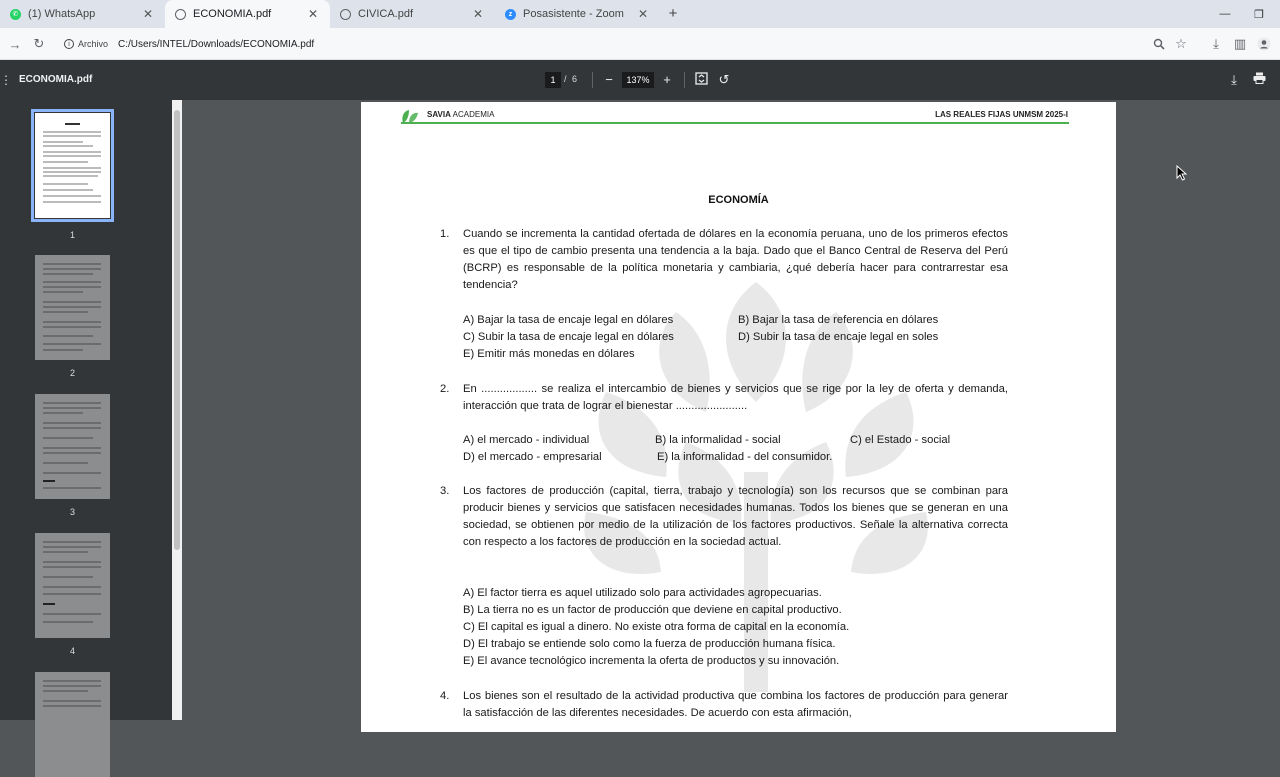 The image size is (1280, 777). I want to click on sidebar-scrollbar, so click(177, 410).